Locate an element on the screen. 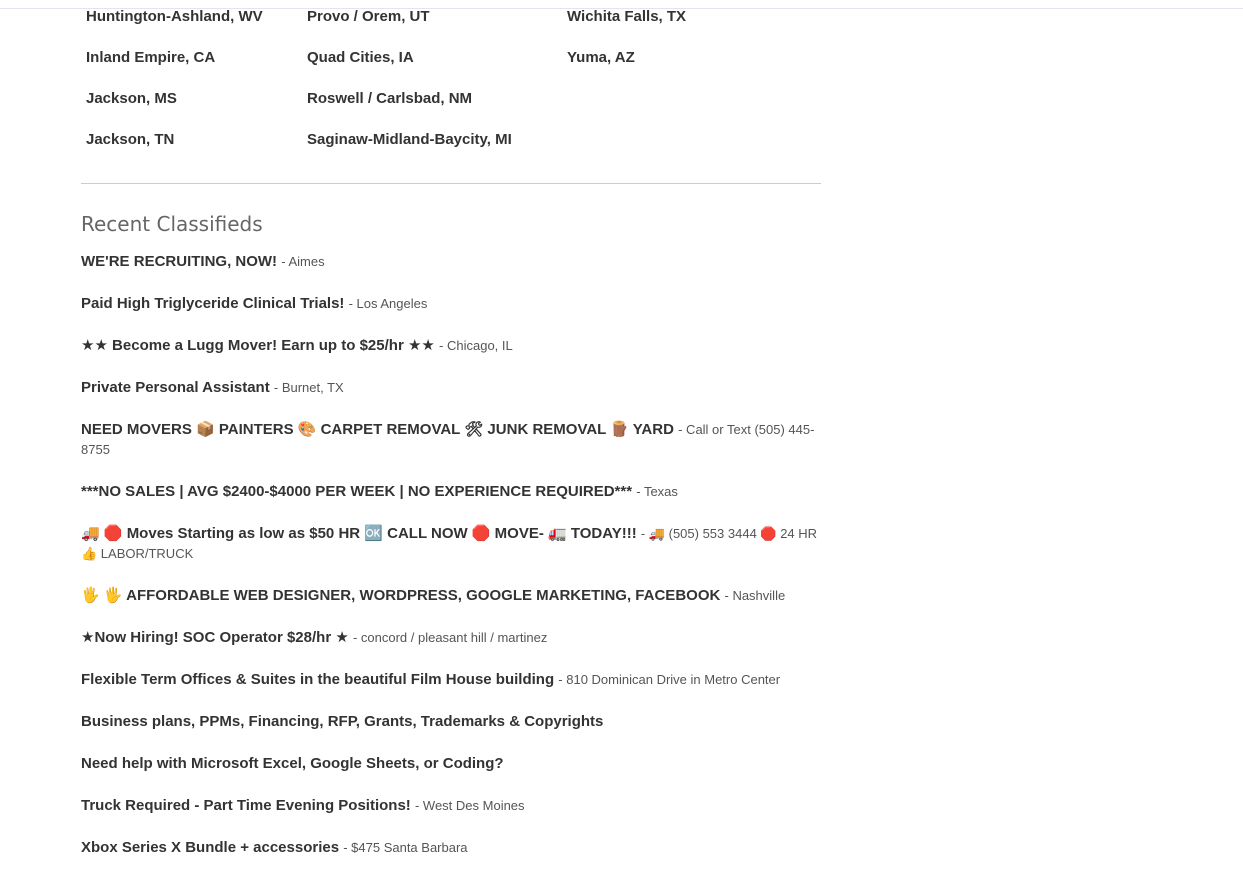  listing-location: - concord / pleasant hill / martinez is located at coordinates (450, 637).